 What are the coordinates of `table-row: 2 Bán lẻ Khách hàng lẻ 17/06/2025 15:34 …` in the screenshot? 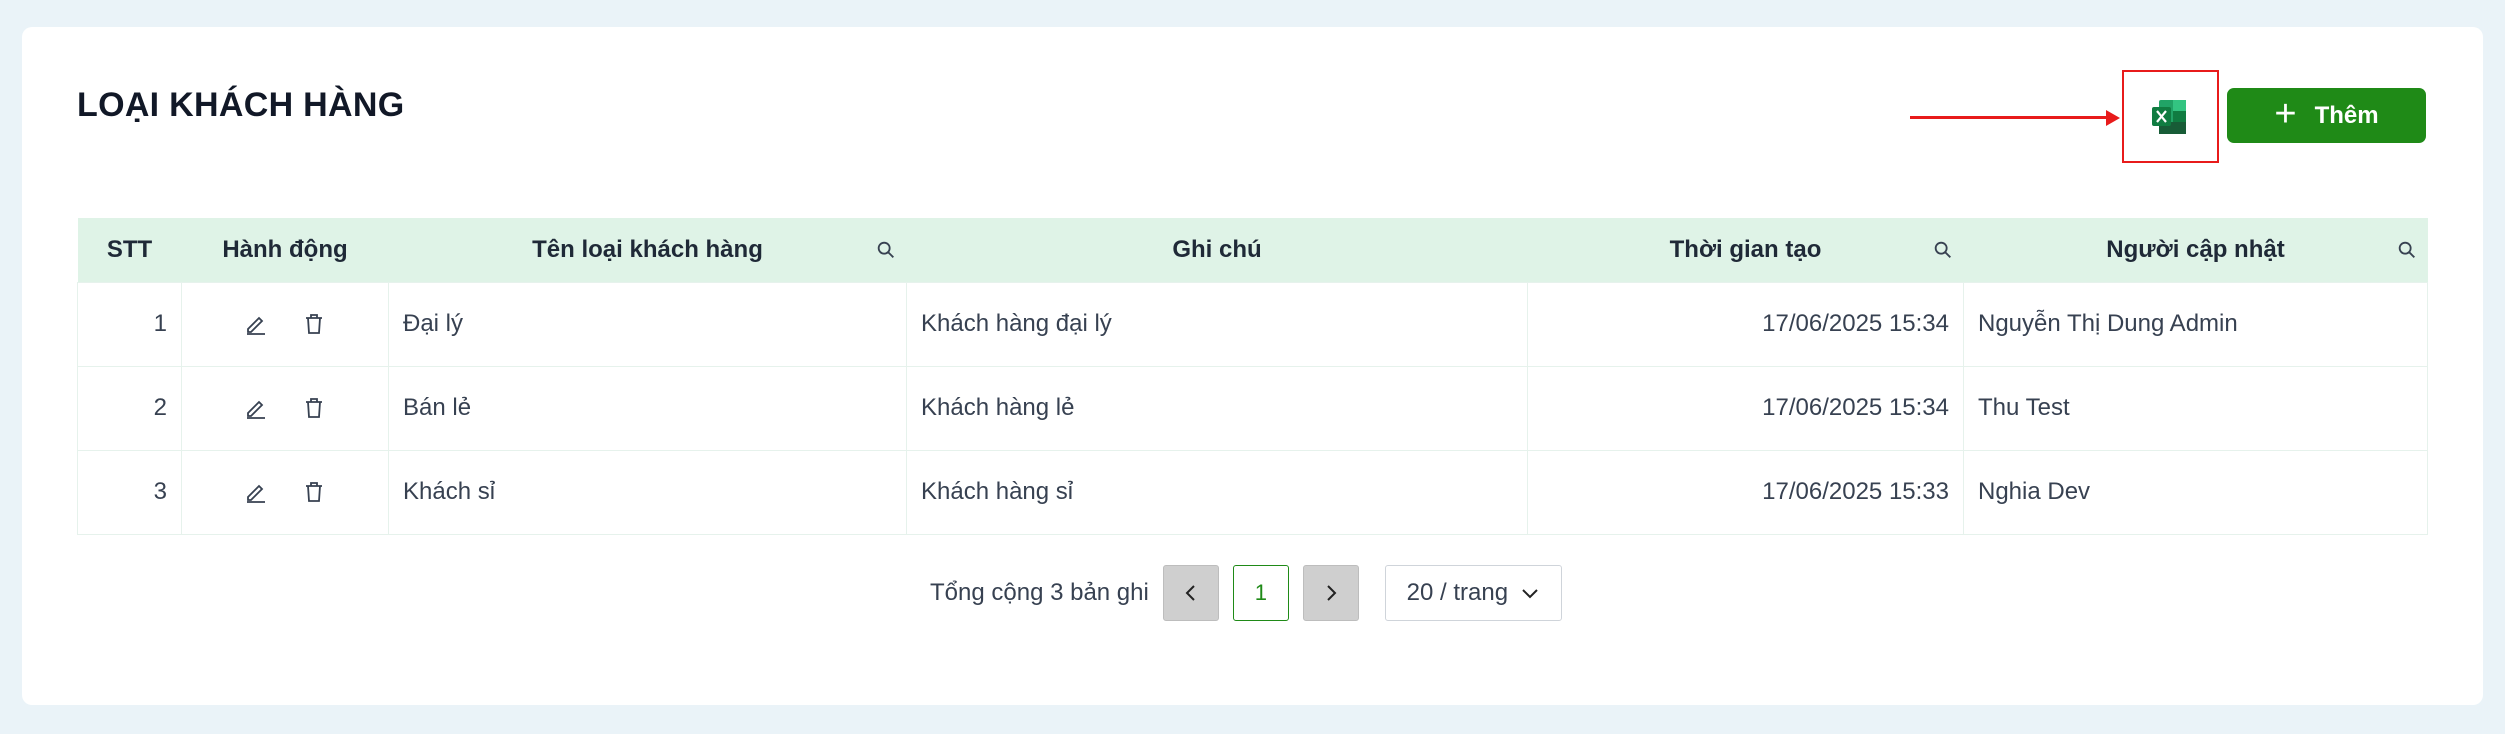 It's located at (1252, 408).